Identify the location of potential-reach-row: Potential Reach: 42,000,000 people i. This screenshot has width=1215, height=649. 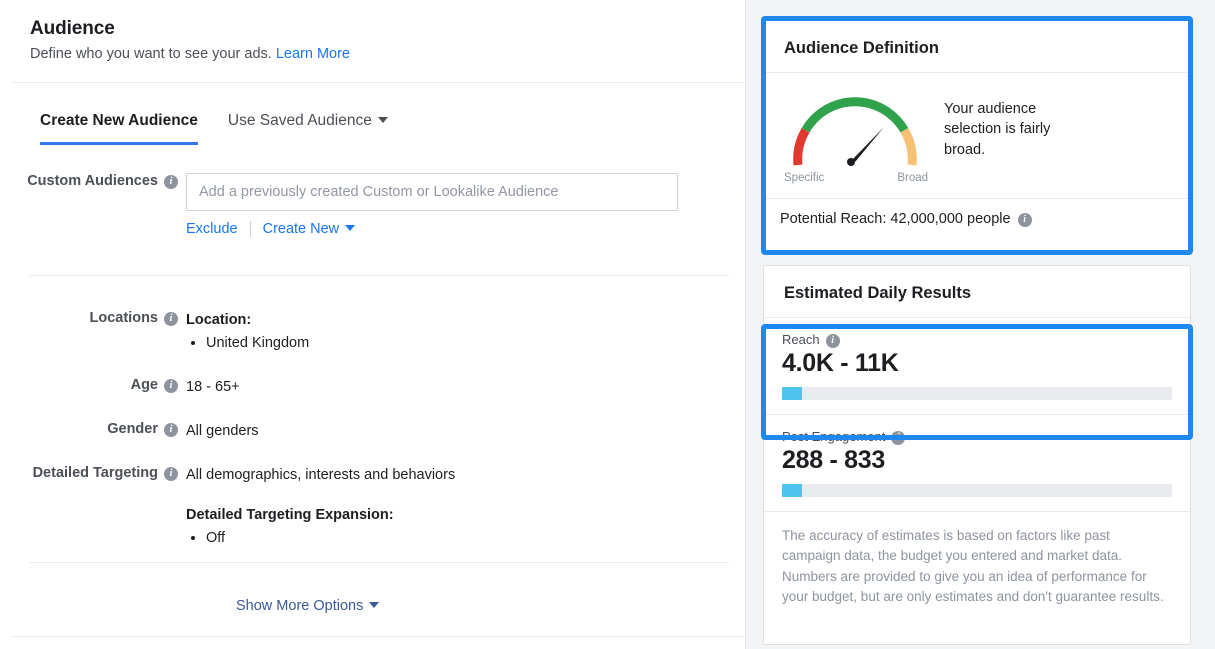
(977, 213).